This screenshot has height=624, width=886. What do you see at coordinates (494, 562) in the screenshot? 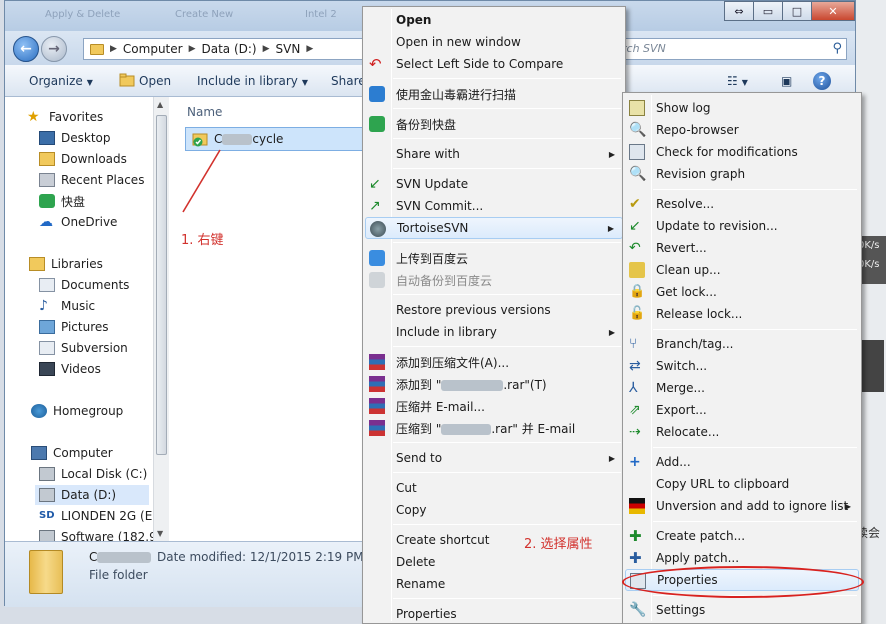
I see `menu-item-delete: Delete` at bounding box center [494, 562].